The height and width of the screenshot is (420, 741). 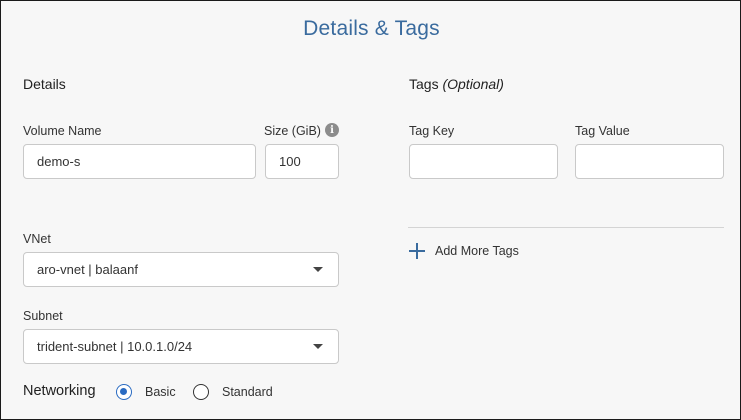 What do you see at coordinates (477, 251) in the screenshot?
I see `add-more-tags-label: Add More Tags` at bounding box center [477, 251].